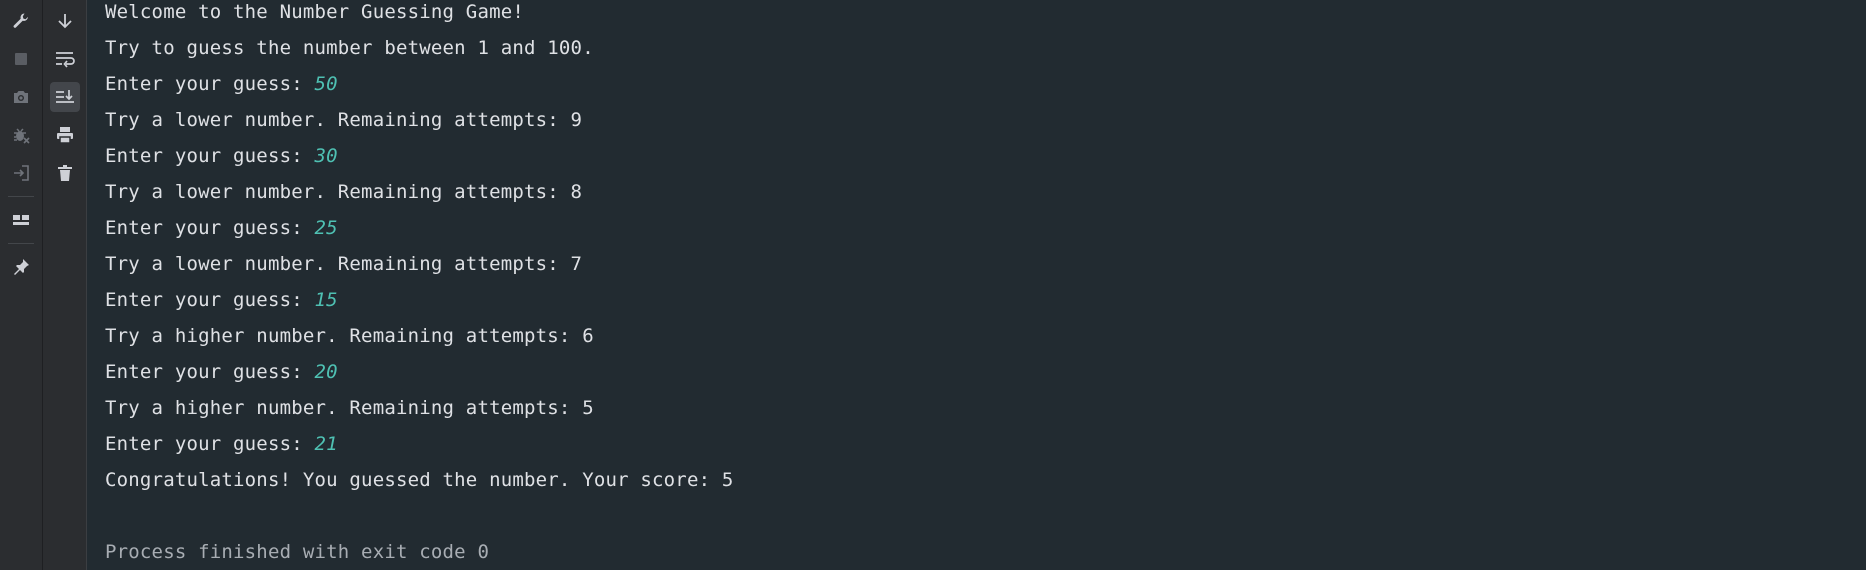 This screenshot has height=570, width=1866. I want to click on layout-icon, so click(21, 220).